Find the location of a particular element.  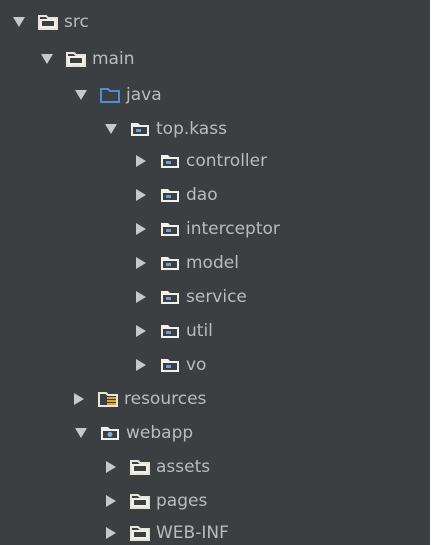

tree-node-web-inf: WEB-INF is located at coordinates (166, 531).